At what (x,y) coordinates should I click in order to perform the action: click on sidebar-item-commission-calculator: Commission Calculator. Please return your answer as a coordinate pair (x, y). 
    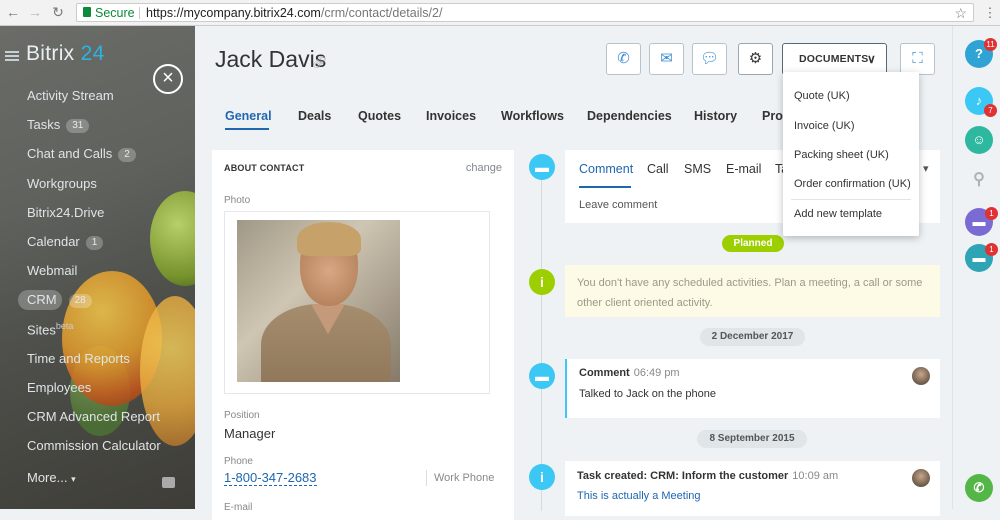
    Looking at the image, I should click on (94, 445).